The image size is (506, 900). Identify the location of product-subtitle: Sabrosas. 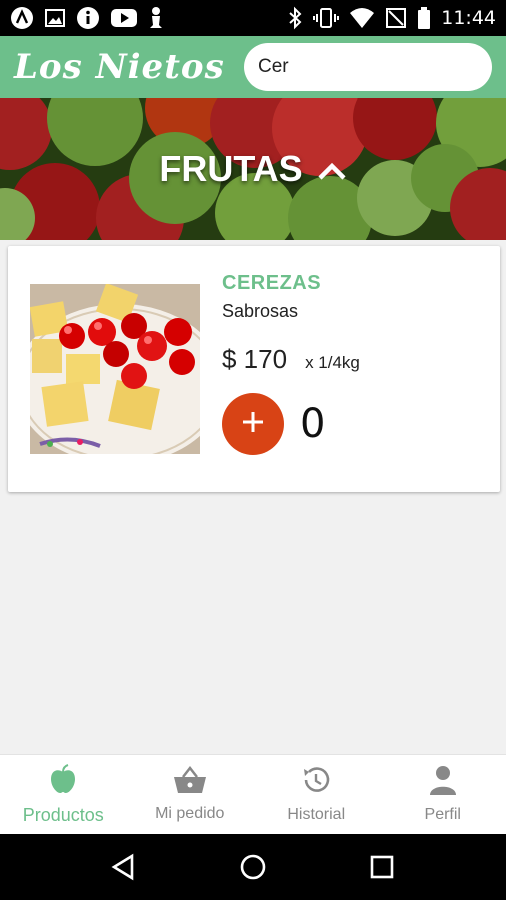
(260, 311).